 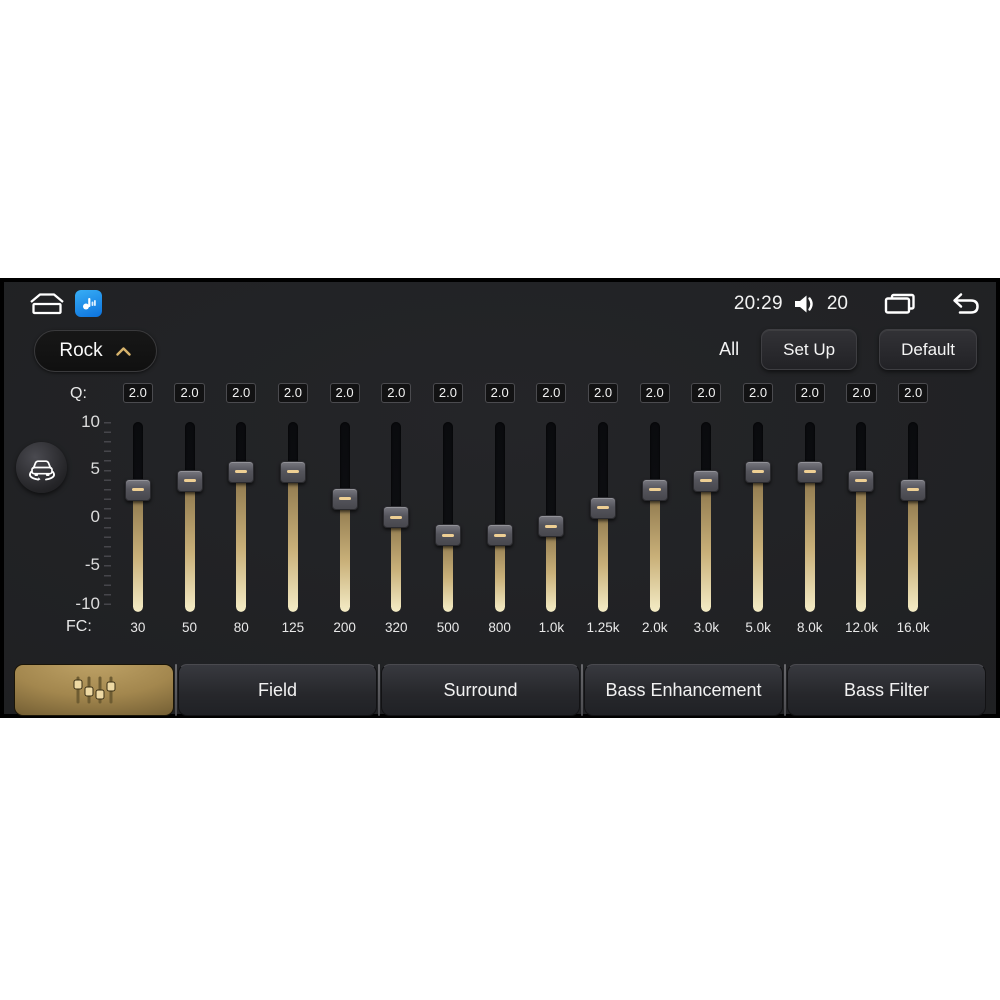 I want to click on eq-slider-track-12.0k, so click(x=861, y=517).